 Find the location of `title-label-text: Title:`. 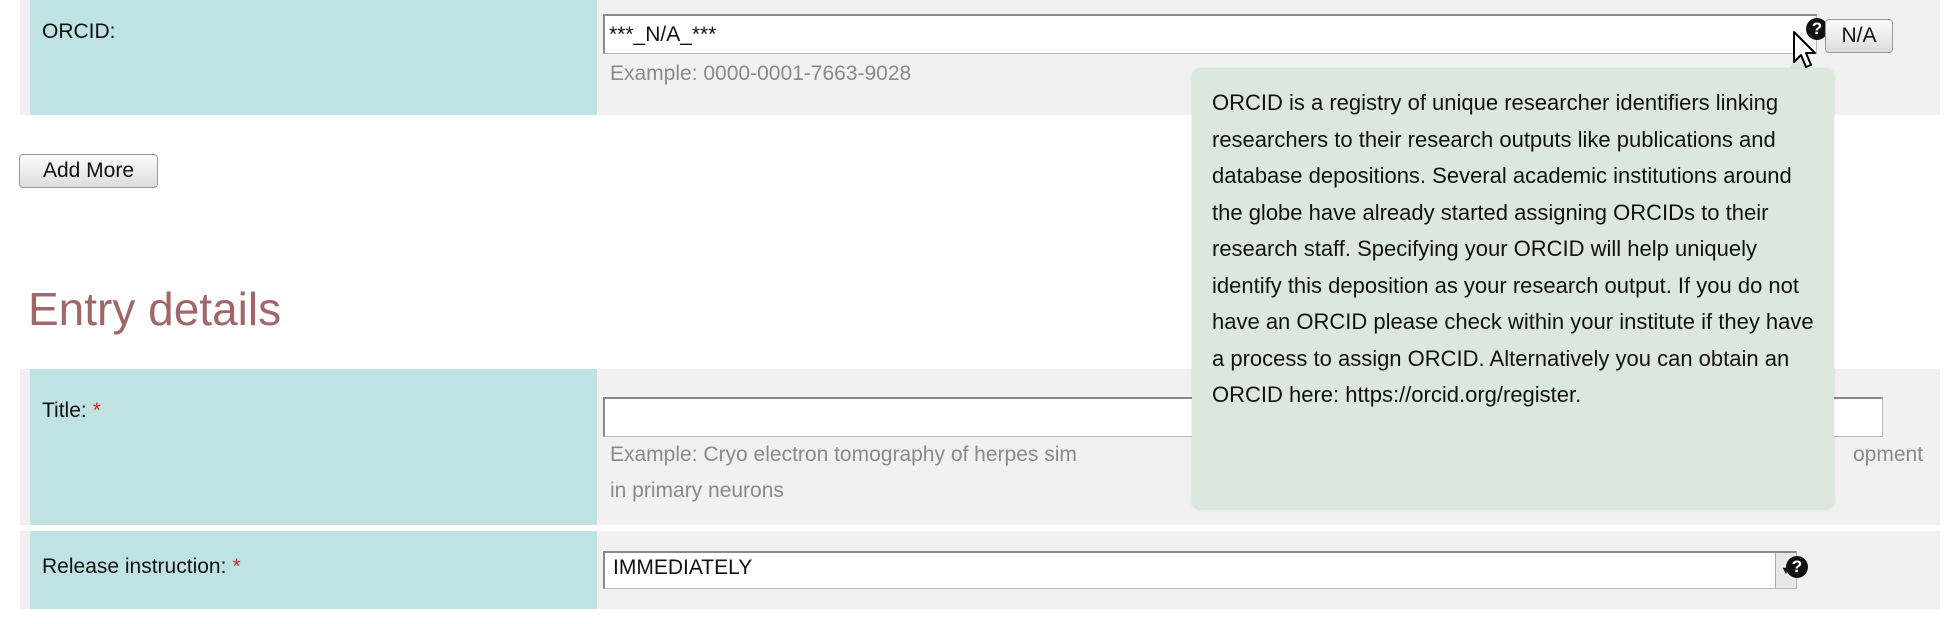

title-label-text: Title: is located at coordinates (64, 410).